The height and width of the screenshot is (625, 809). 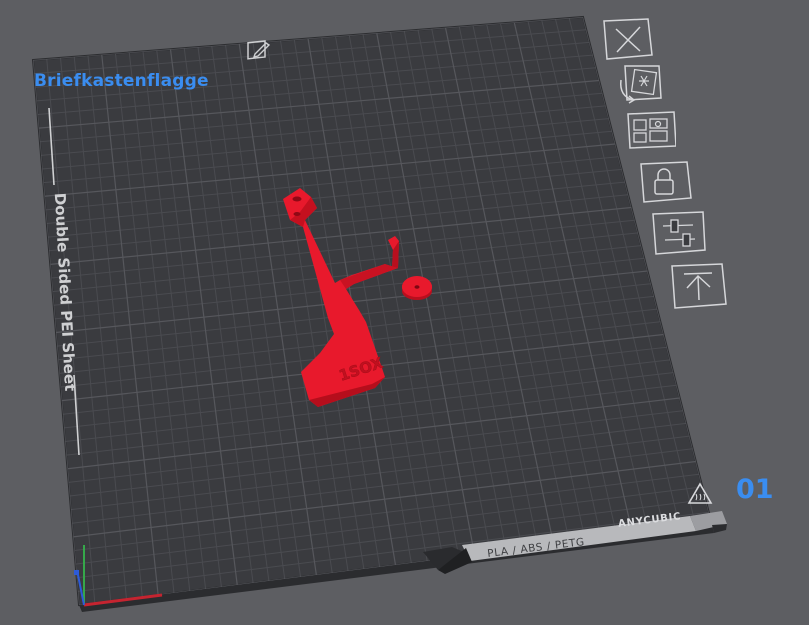 I want to click on lock-plate-button, so click(x=663, y=184).